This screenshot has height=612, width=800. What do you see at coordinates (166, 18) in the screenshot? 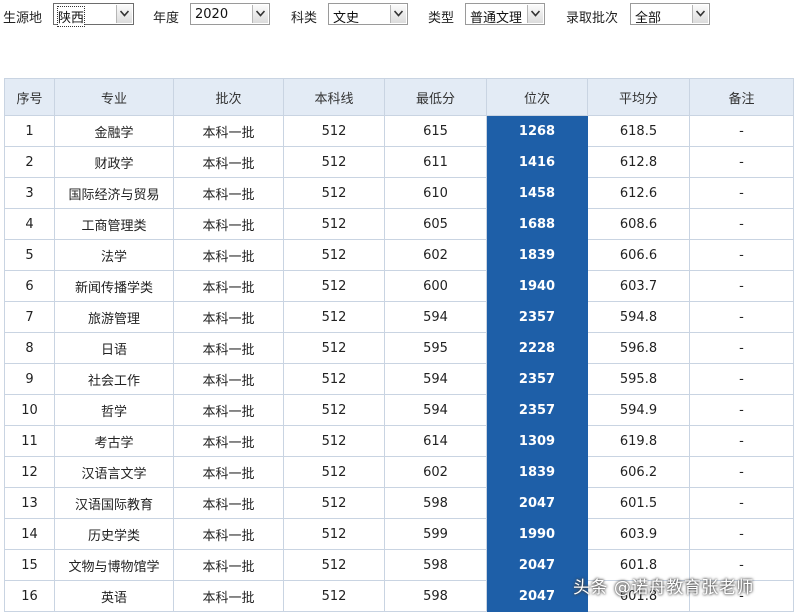
I see `year-label: 年度` at bounding box center [166, 18].